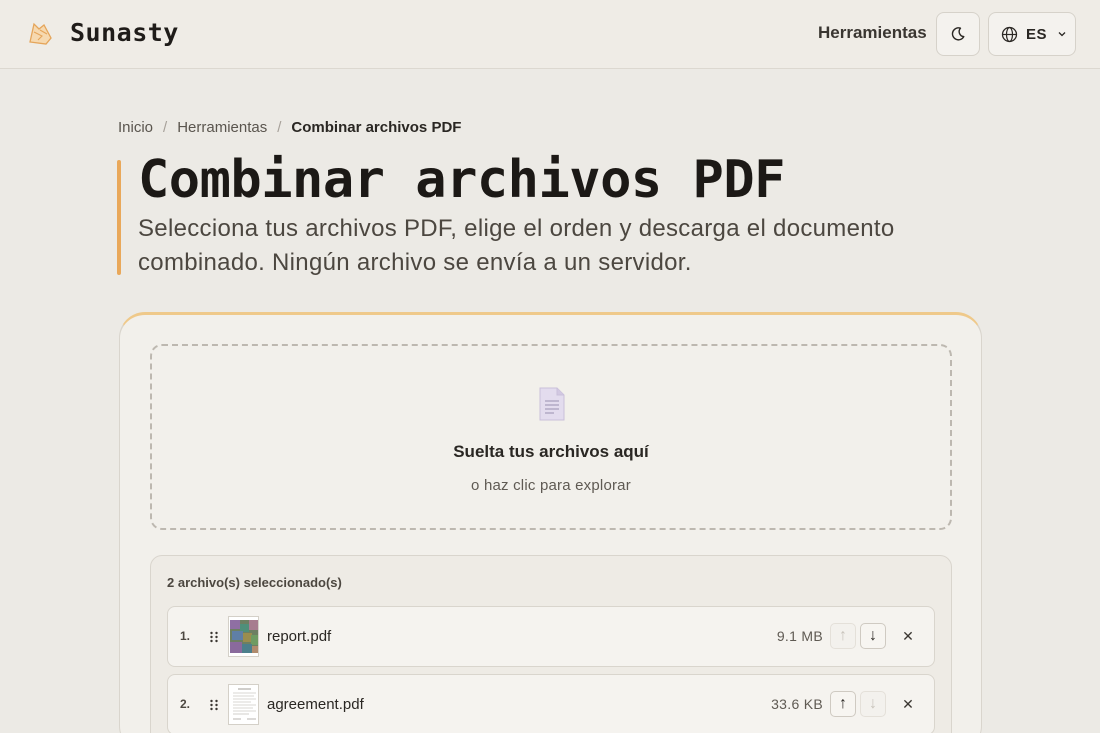 Image resolution: width=1100 pixels, height=733 pixels. What do you see at coordinates (185, 636) in the screenshot?
I see `file-row-number: 1.` at bounding box center [185, 636].